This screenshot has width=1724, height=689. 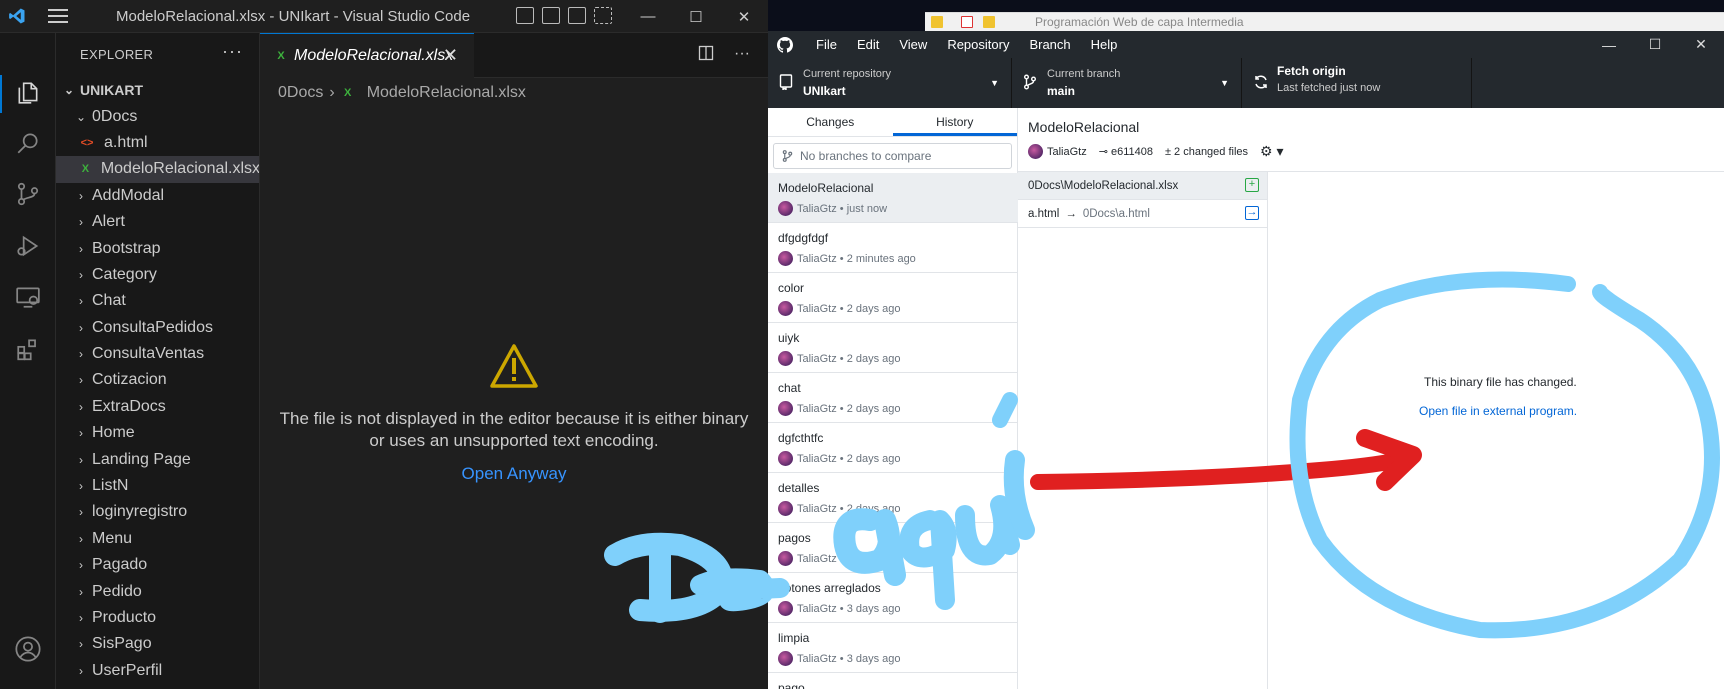 I want to click on tree-item-category: › Category, so click(x=157, y=275).